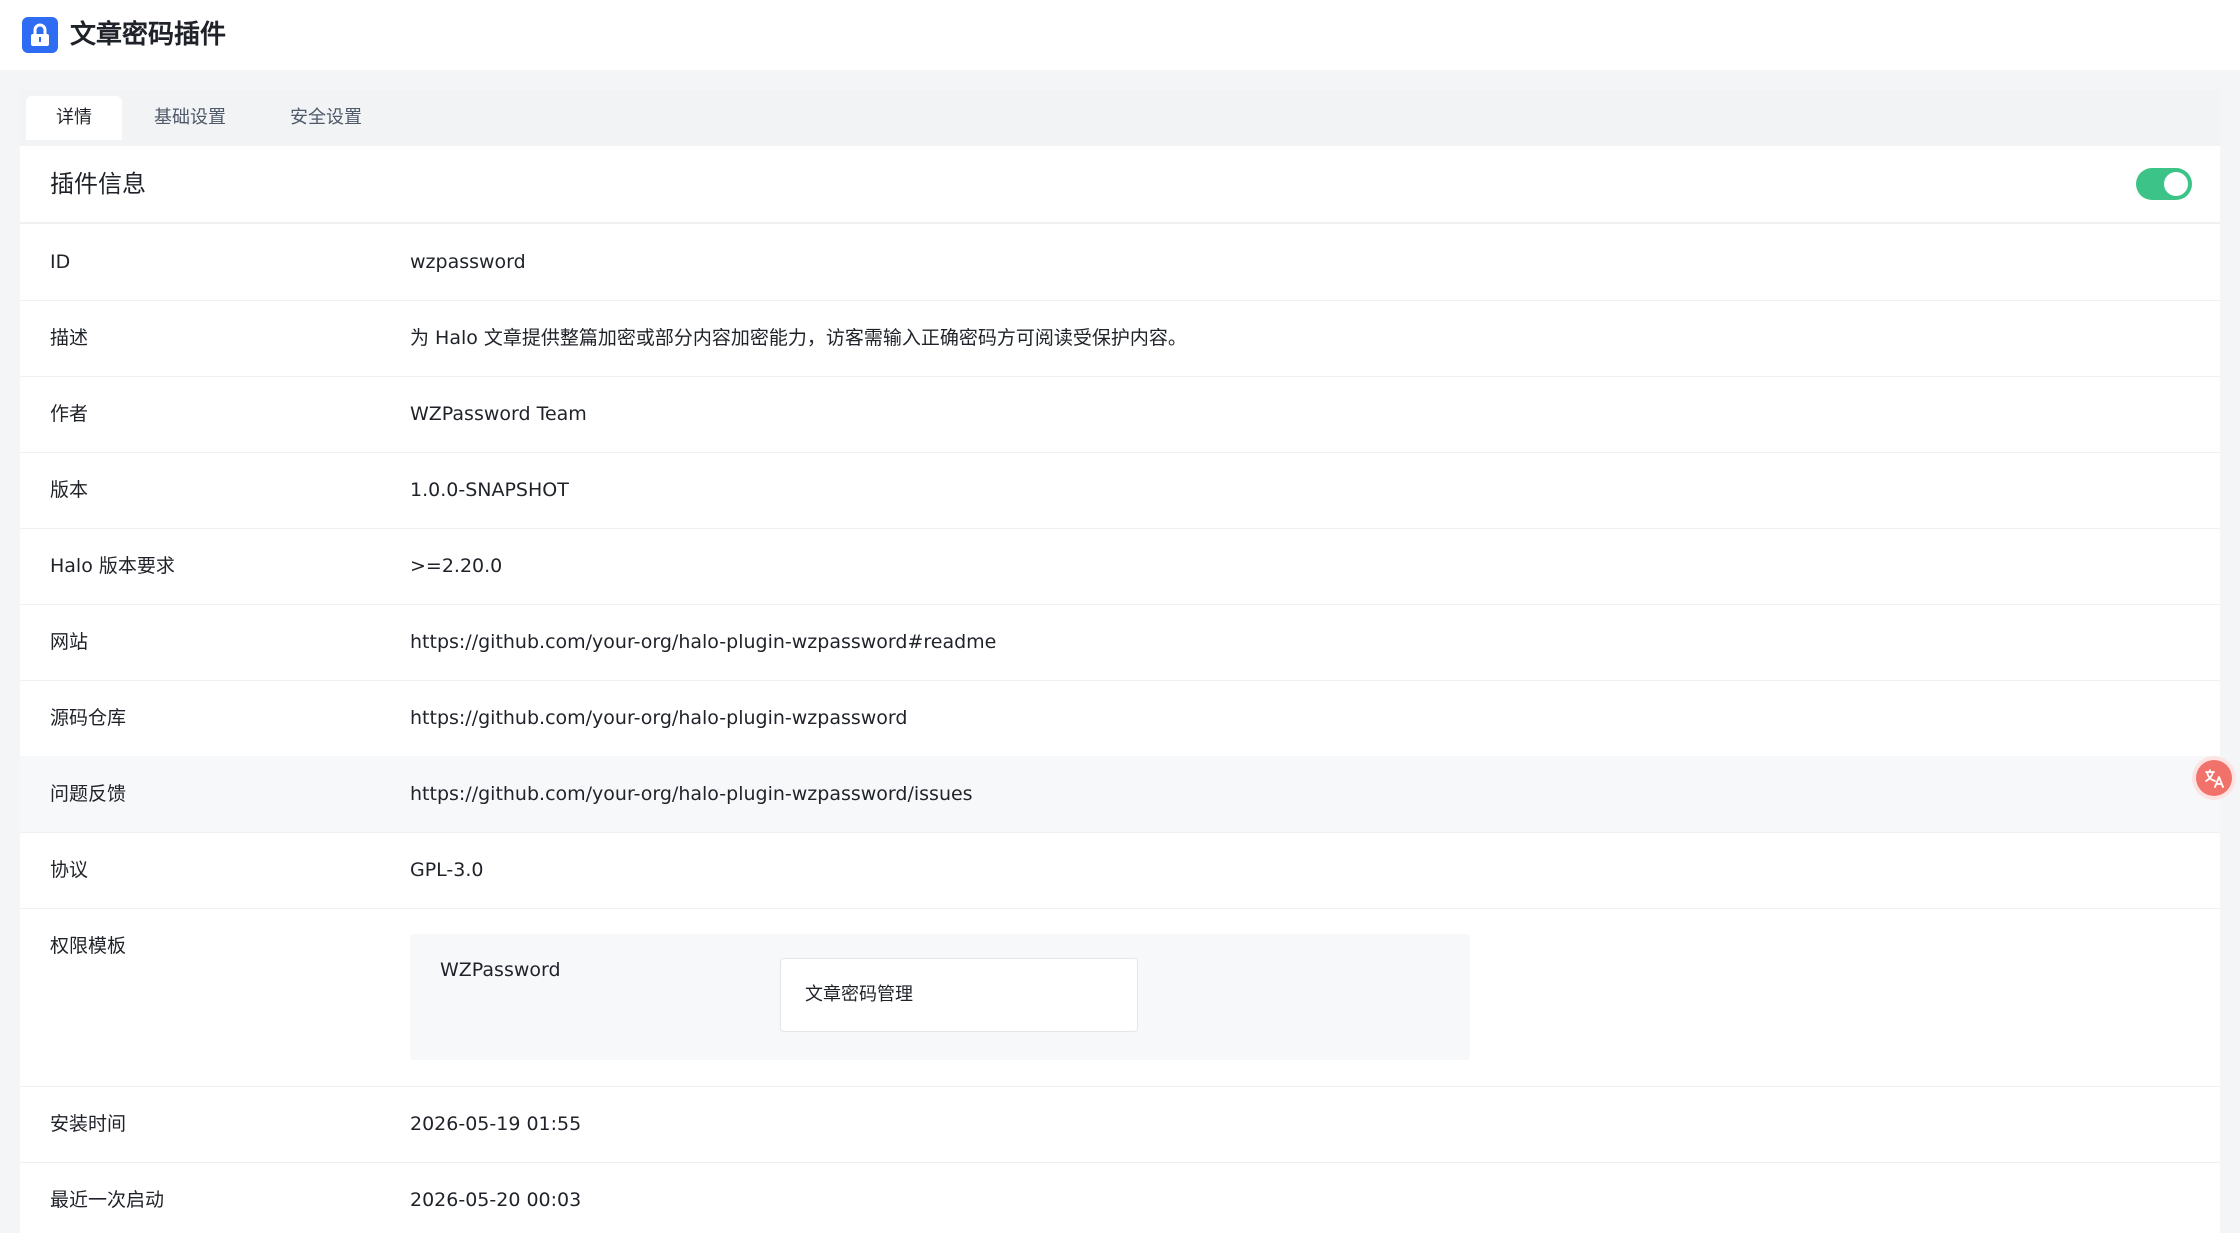 This screenshot has height=1233, width=2240. I want to click on info-row-last-start: 最近一次启动 2026-05-20 00:03, so click(1120, 1197).